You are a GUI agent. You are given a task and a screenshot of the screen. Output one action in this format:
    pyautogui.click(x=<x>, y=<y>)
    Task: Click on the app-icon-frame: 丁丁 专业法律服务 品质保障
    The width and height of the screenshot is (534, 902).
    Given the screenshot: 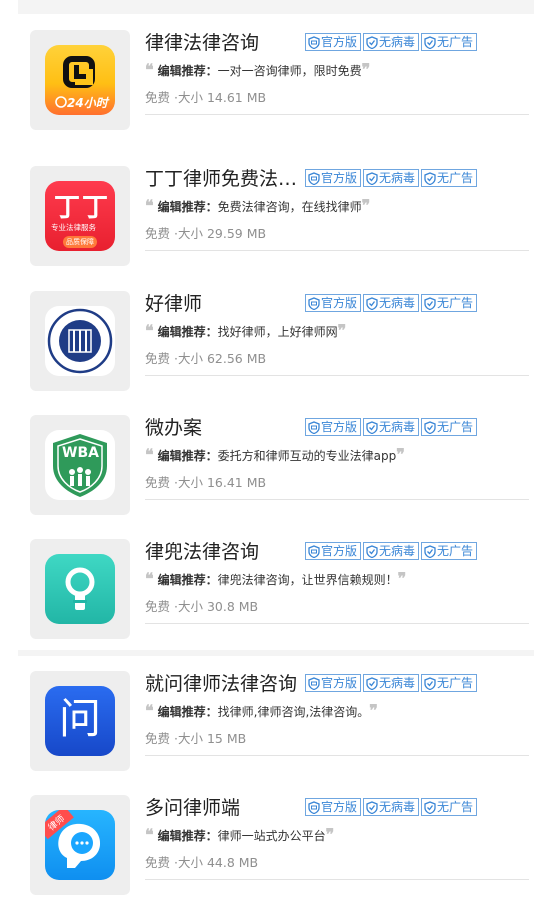 What is the action you would take?
    pyautogui.click(x=80, y=216)
    